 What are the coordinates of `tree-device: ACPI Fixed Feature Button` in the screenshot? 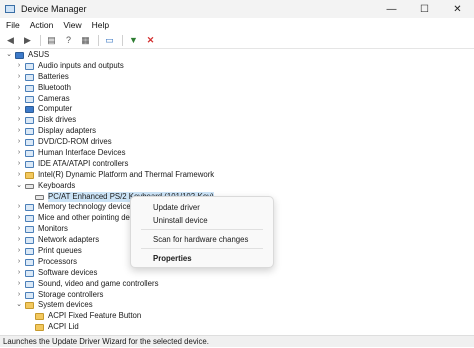 It's located at (237, 316).